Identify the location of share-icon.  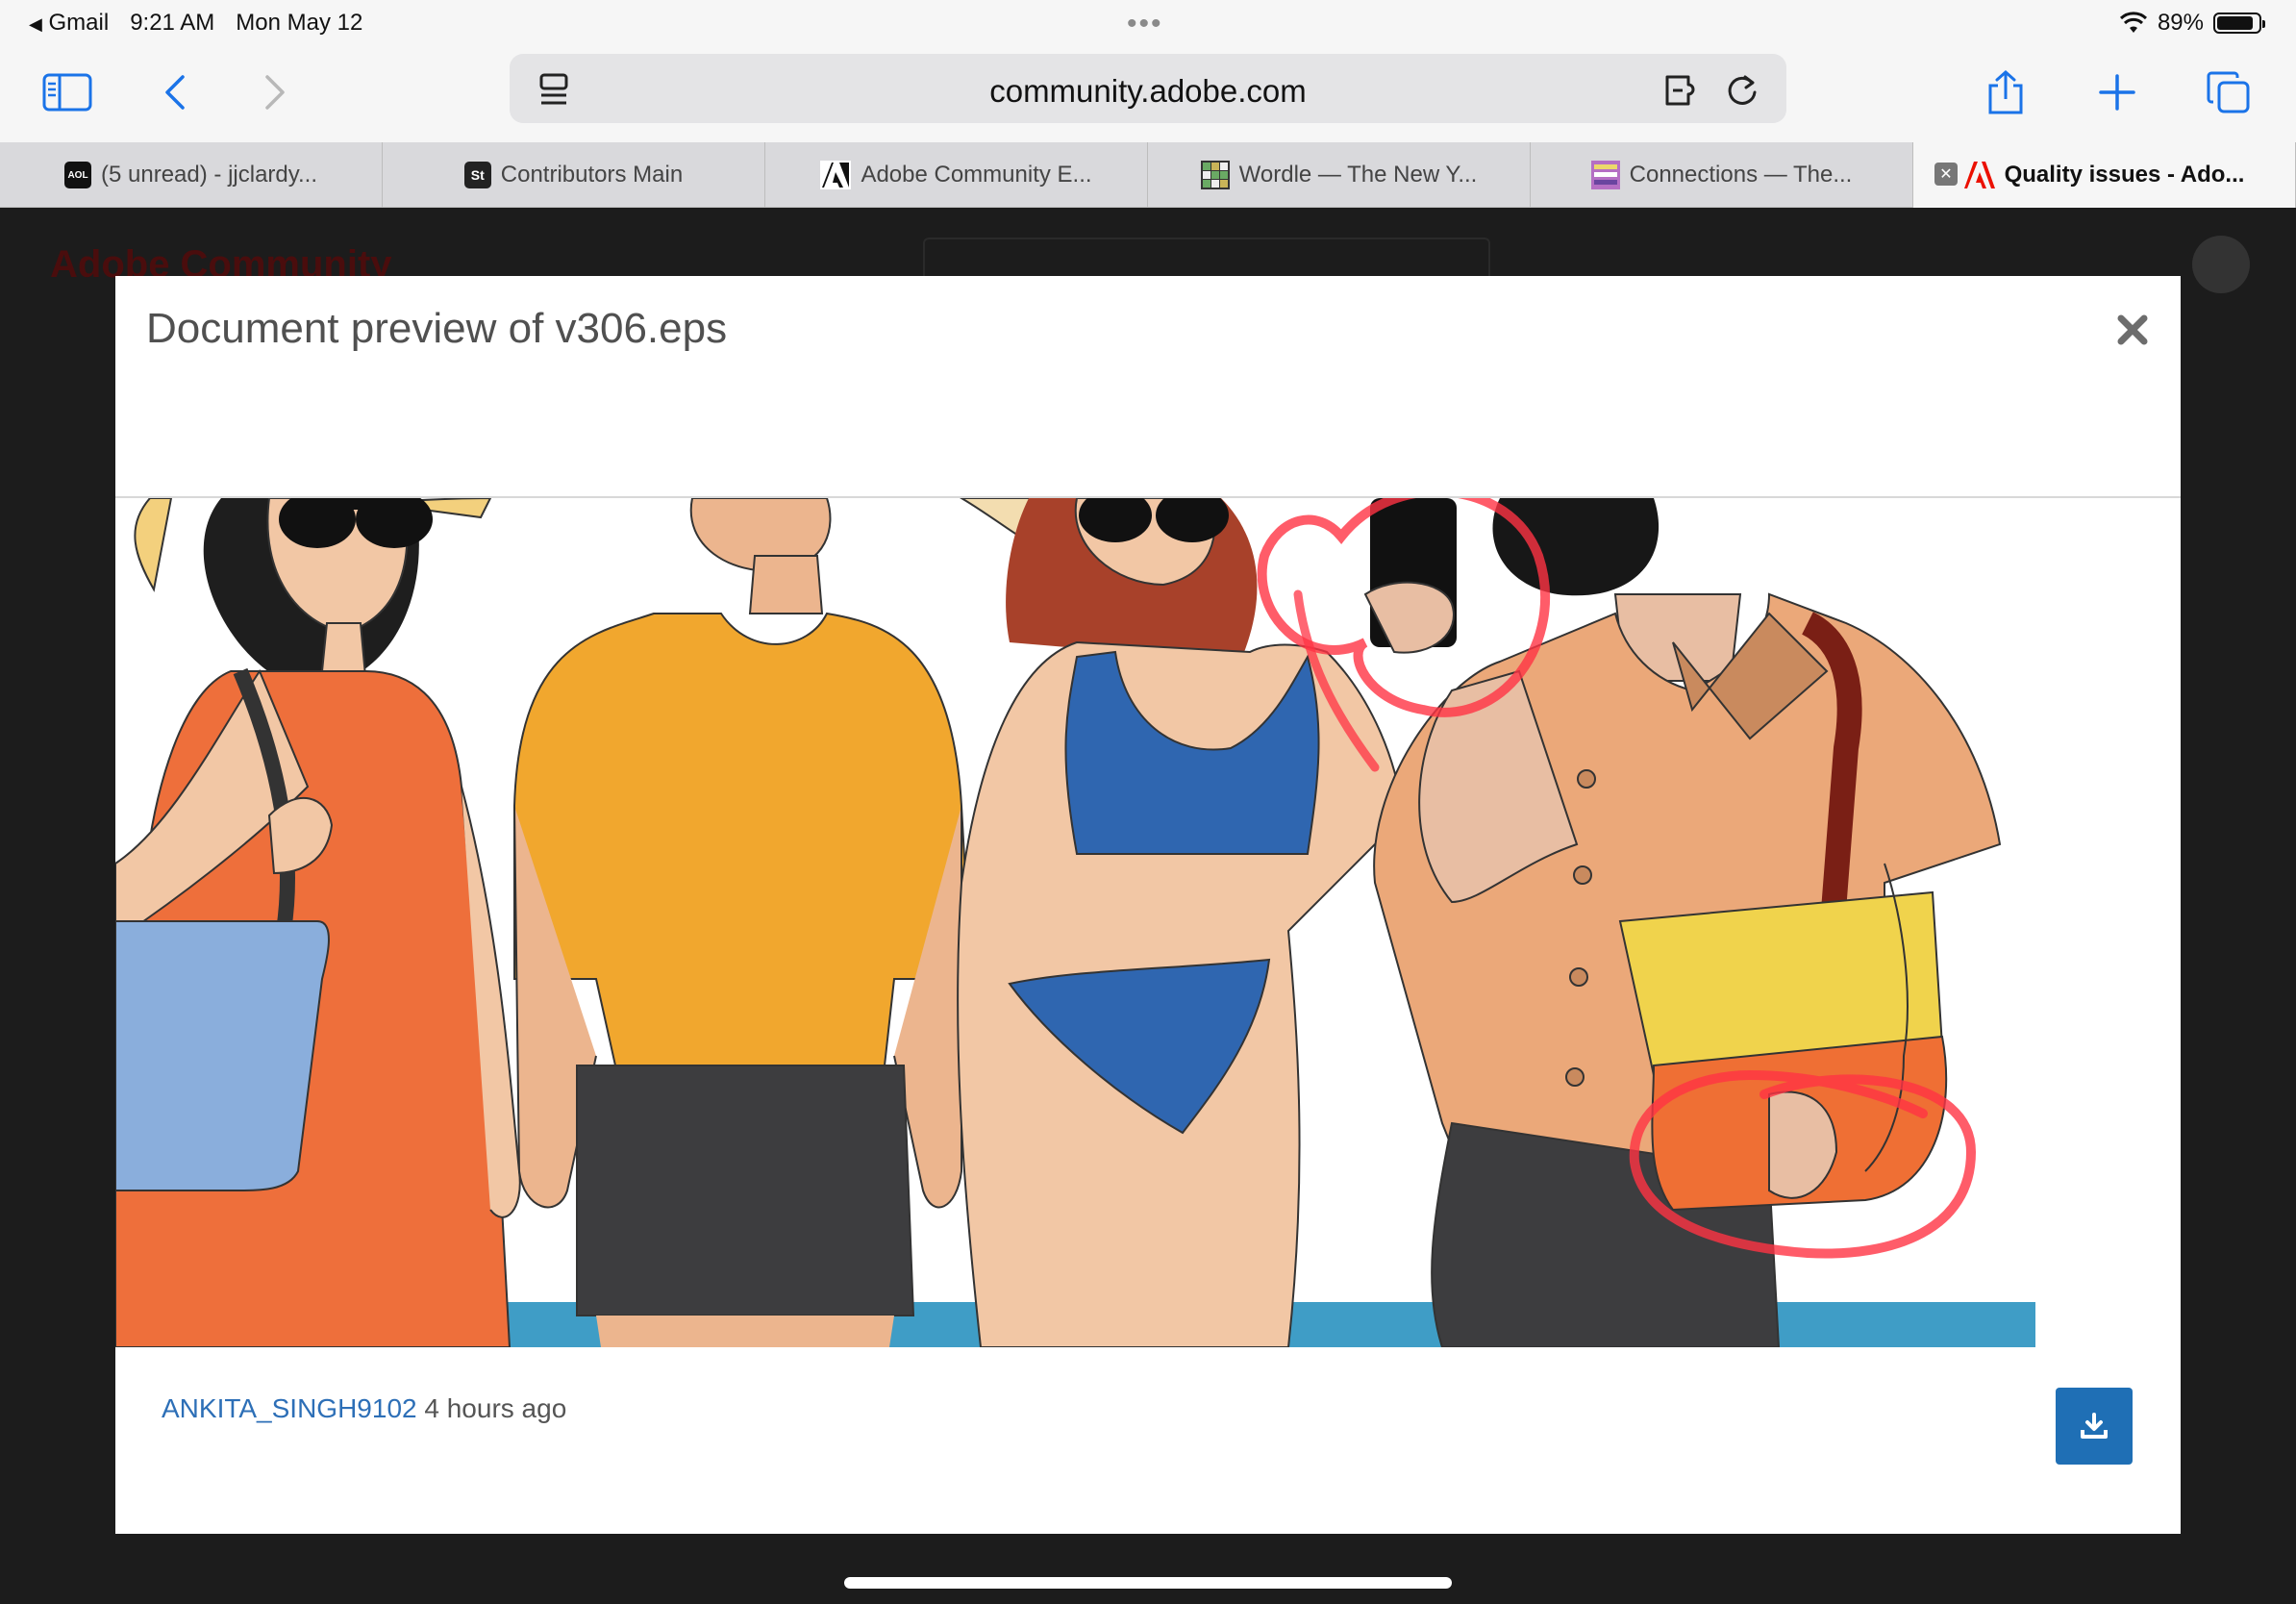
(2005, 91).